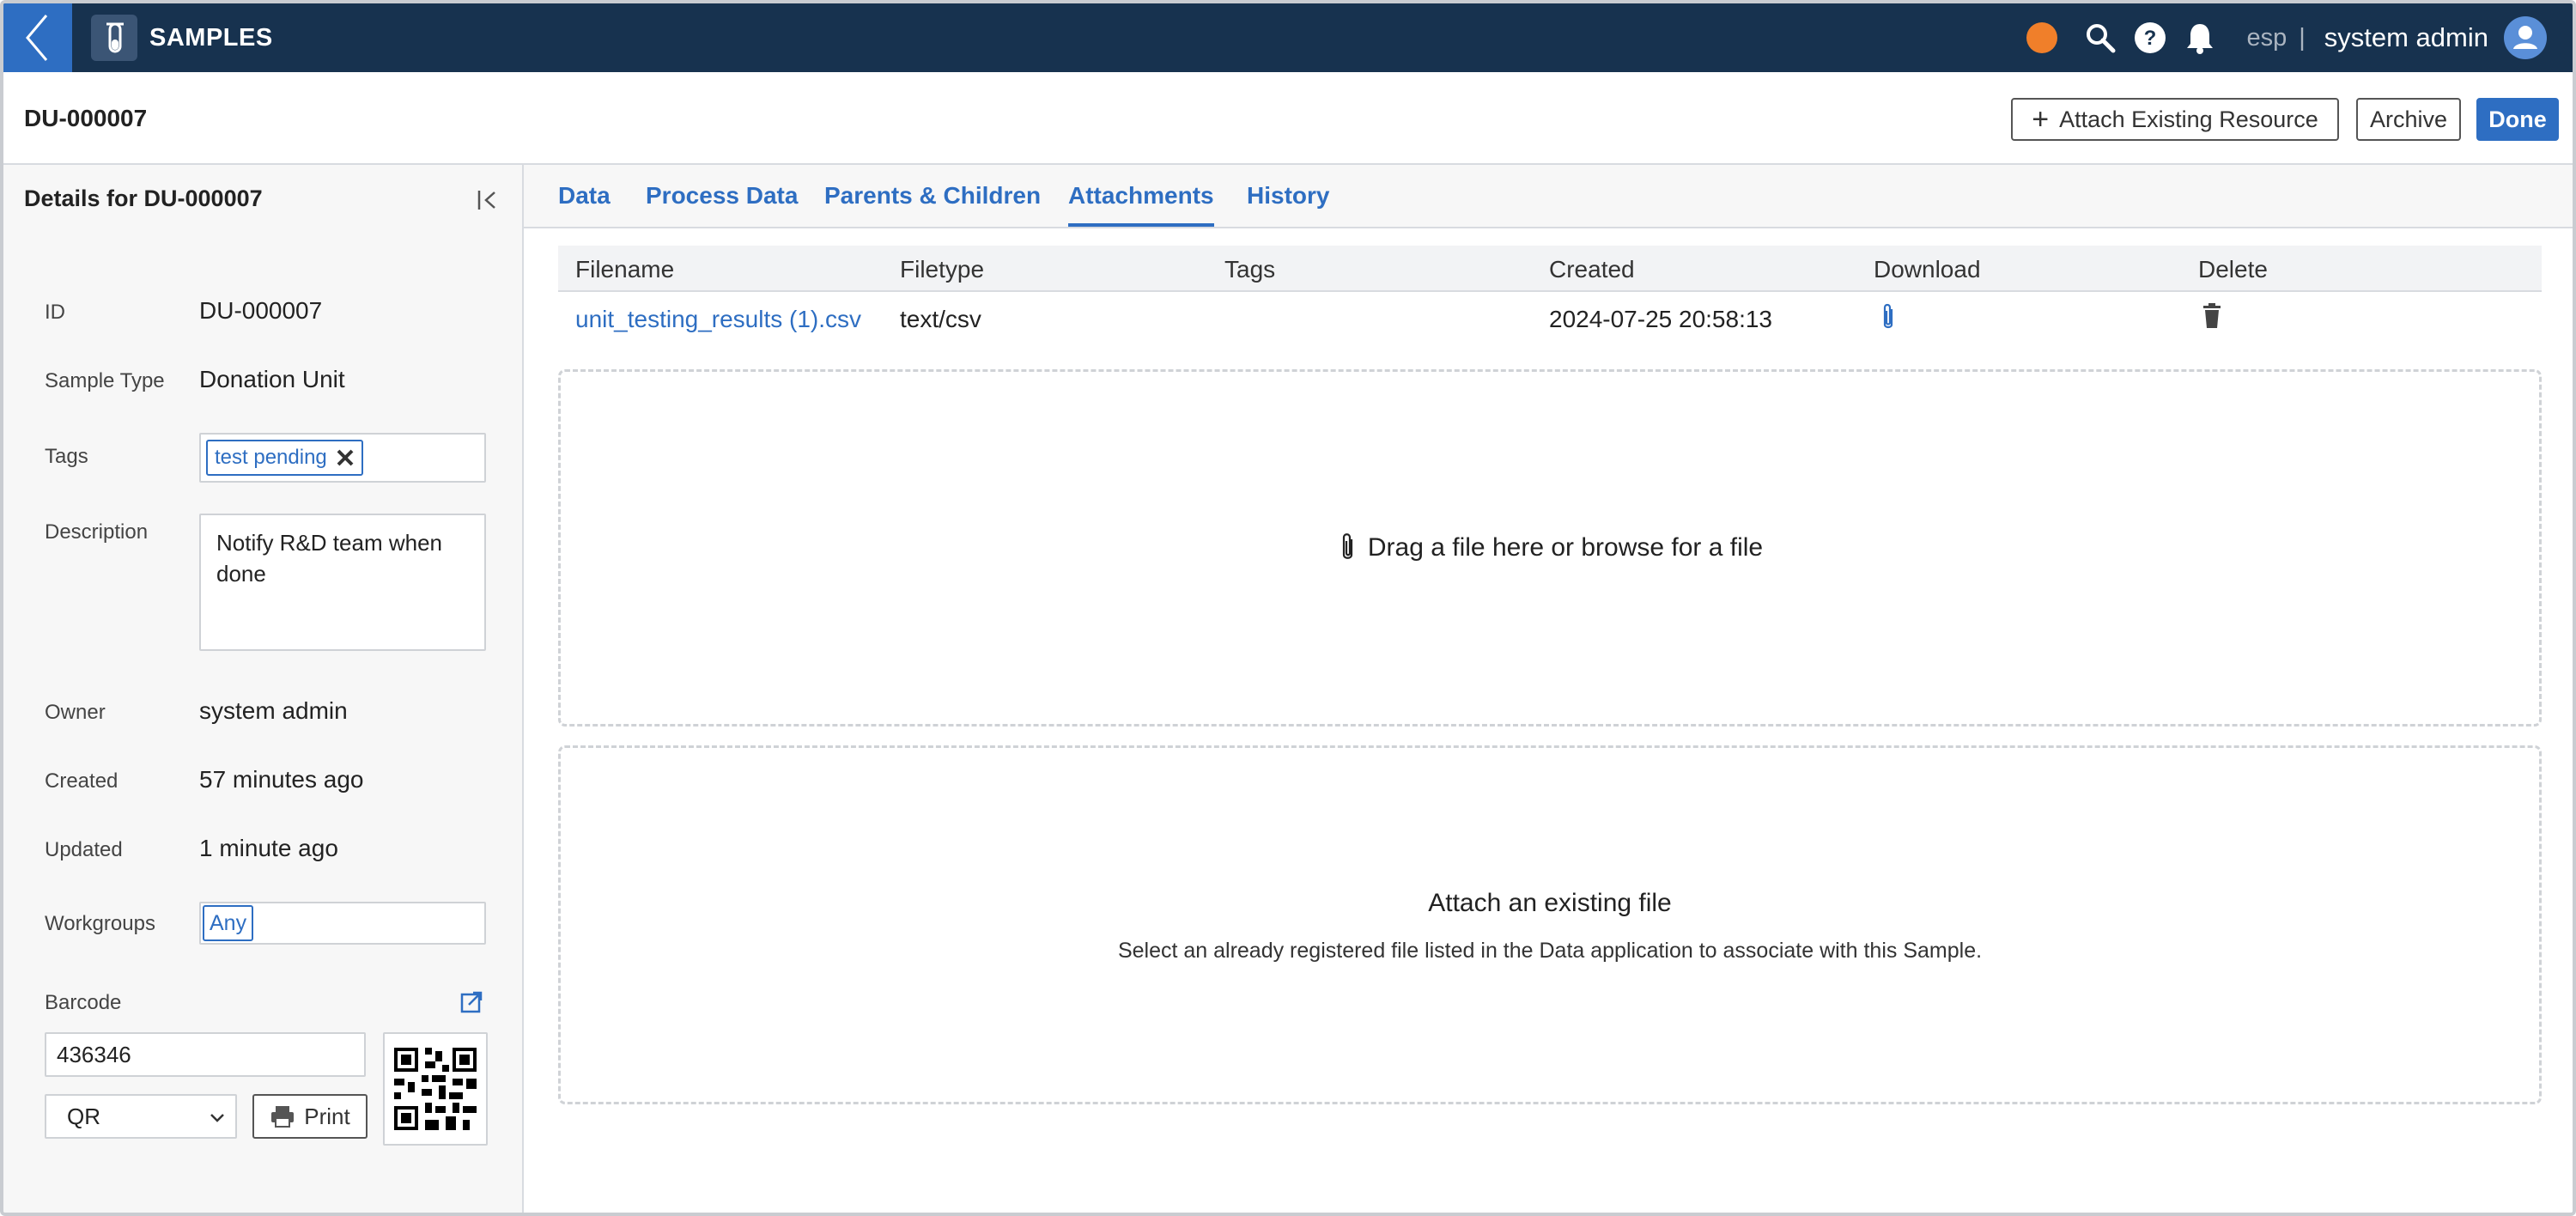  I want to click on tag-chip: test pending, so click(284, 458).